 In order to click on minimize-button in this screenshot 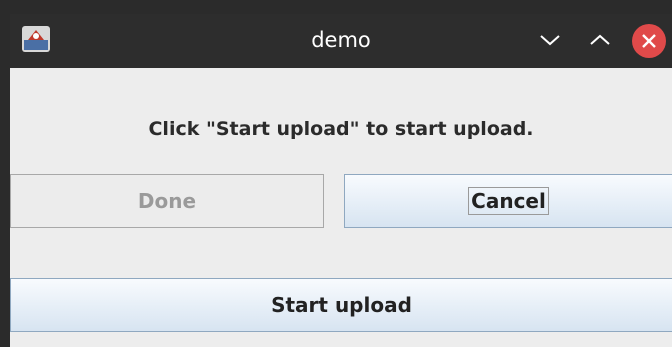, I will do `click(550, 40)`.